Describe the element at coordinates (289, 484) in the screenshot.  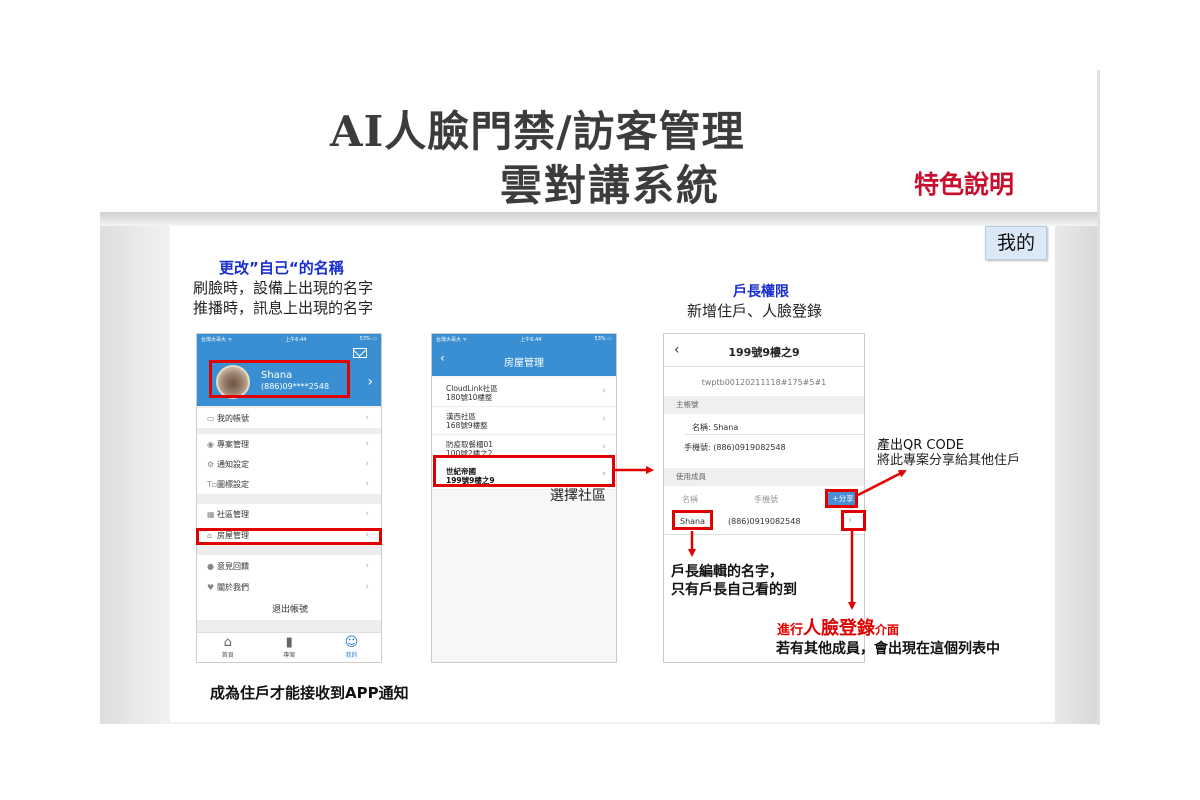
I see `menu-icon-settings: T▫ 圖標設定 ›` at that location.